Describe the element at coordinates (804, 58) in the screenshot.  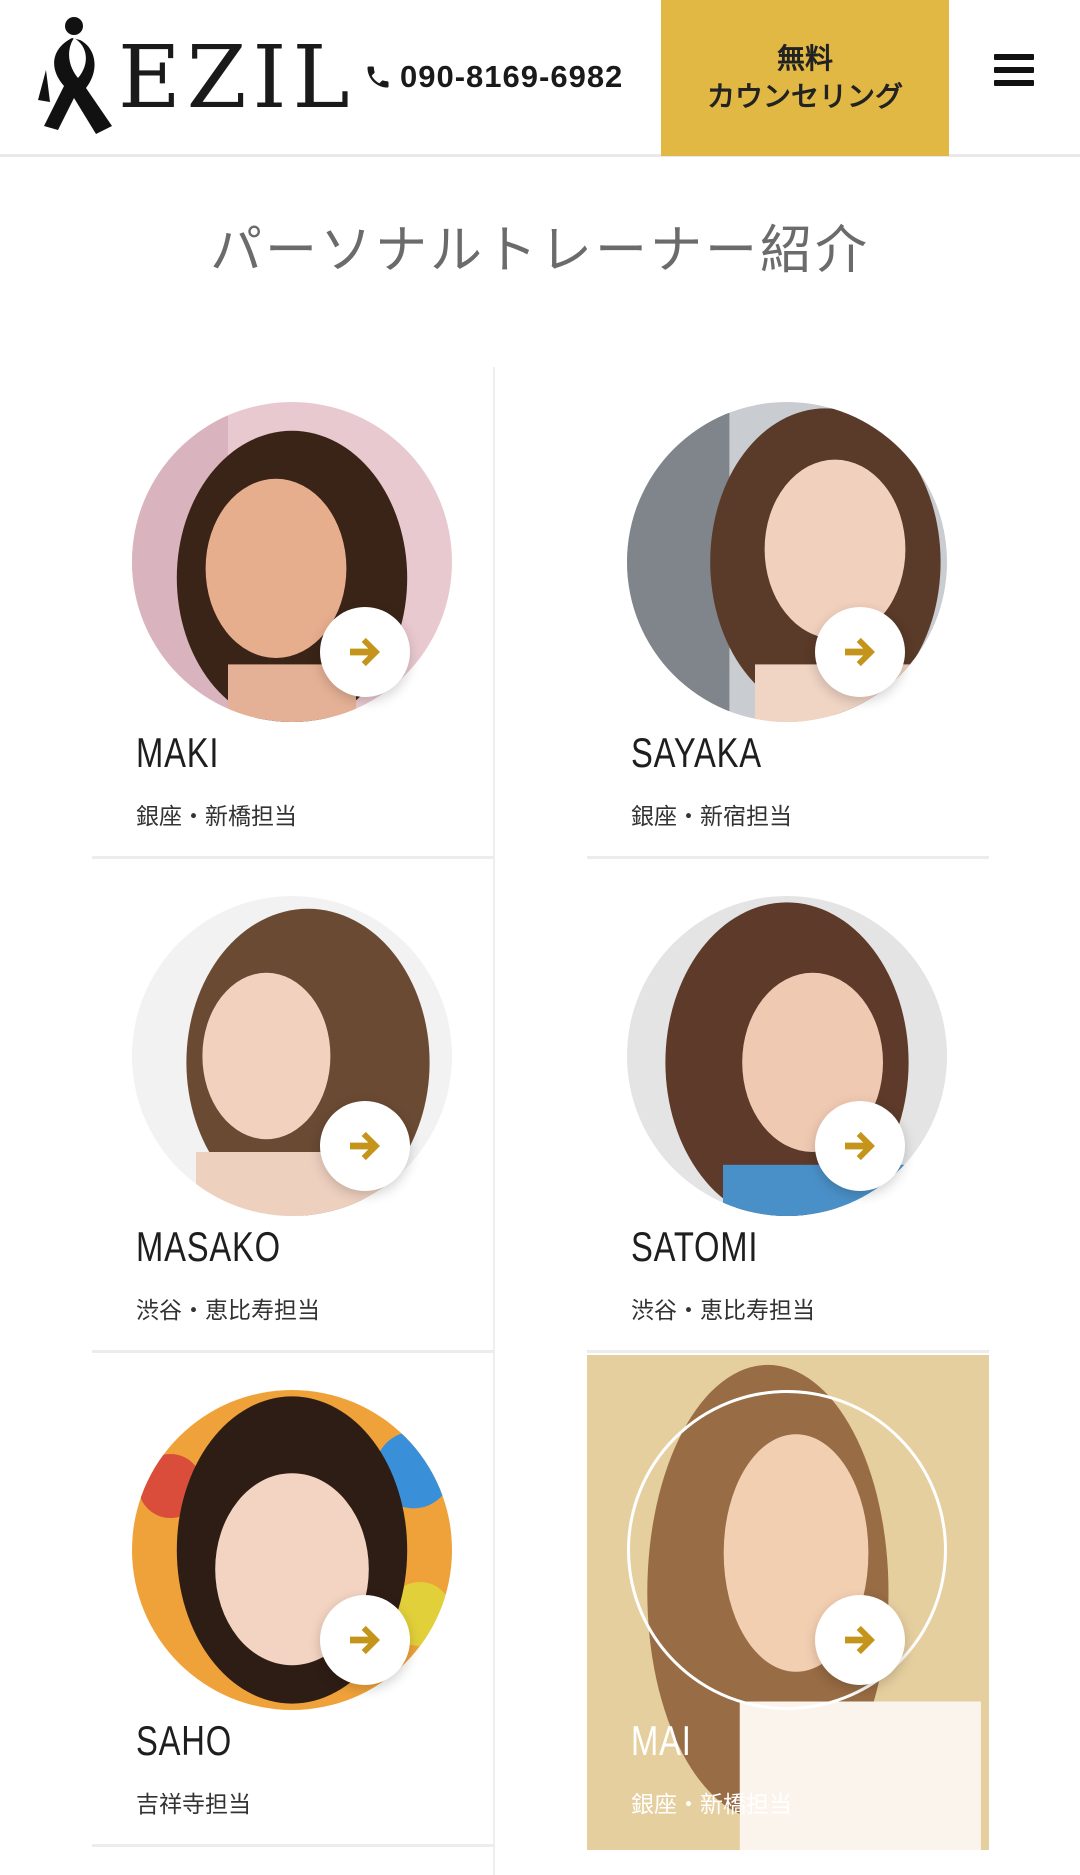
I see `cta-line1: 無料` at that location.